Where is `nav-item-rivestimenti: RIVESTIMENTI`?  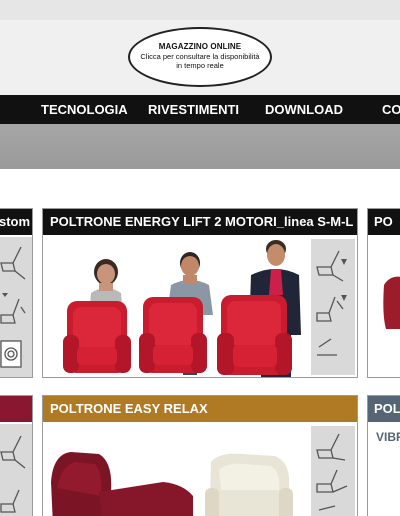 nav-item-rivestimenti: RIVESTIMENTI is located at coordinates (193, 109).